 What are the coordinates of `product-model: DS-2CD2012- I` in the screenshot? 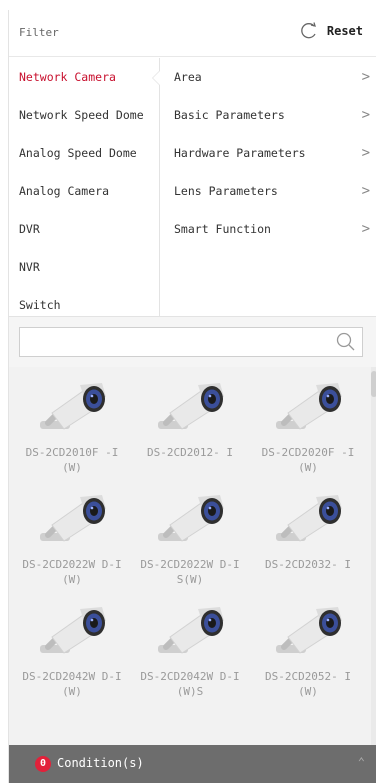 It's located at (190, 452).